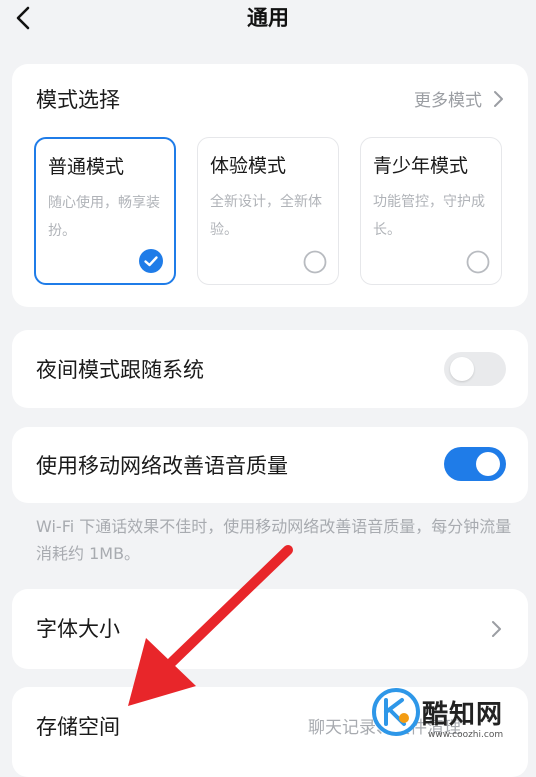 The height and width of the screenshot is (777, 536). Describe the element at coordinates (429, 216) in the screenshot. I see `mode-option-desc: 功能管控，守护成长。` at that location.